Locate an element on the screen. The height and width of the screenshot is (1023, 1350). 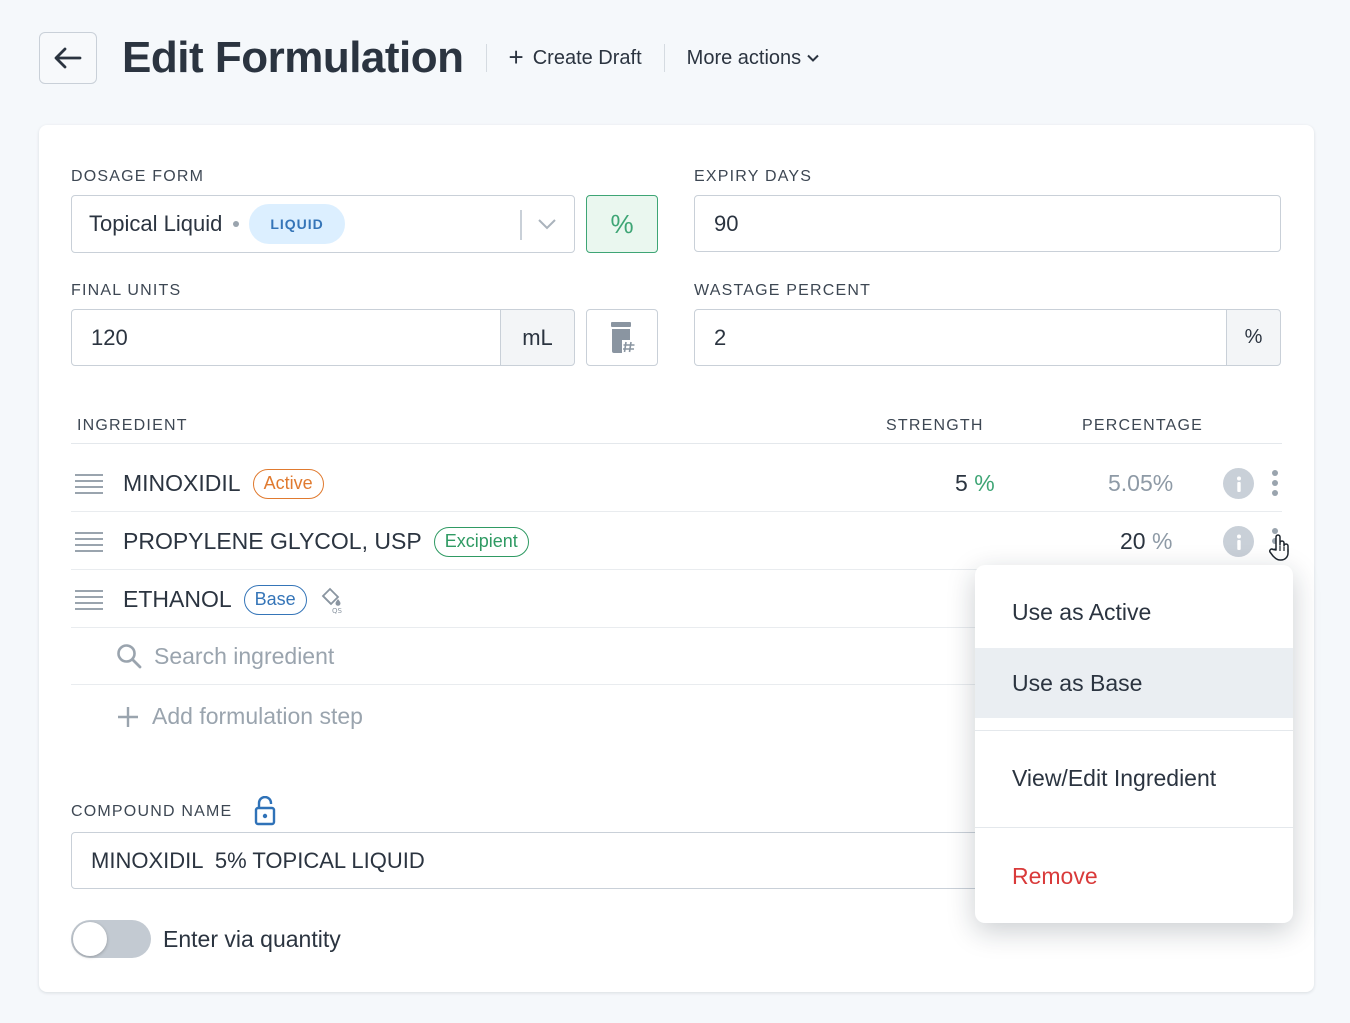
enter-via-quantity-label: Enter via quantity is located at coordinates (252, 939).